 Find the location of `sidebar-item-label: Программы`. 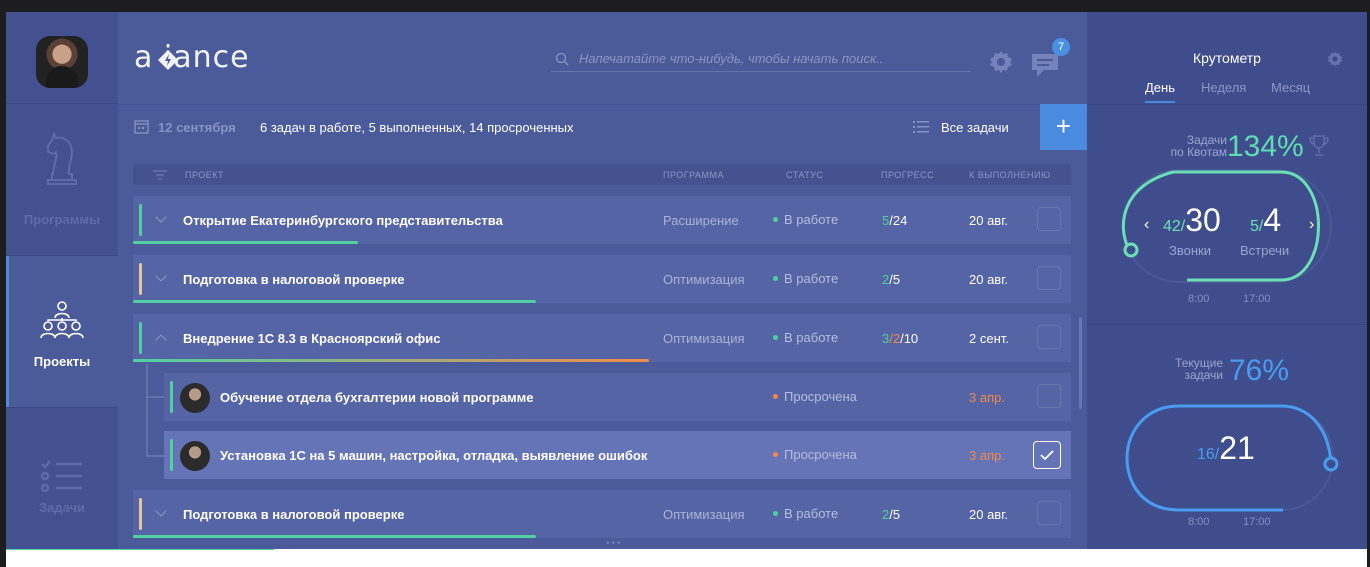

sidebar-item-label: Программы is located at coordinates (62, 219).